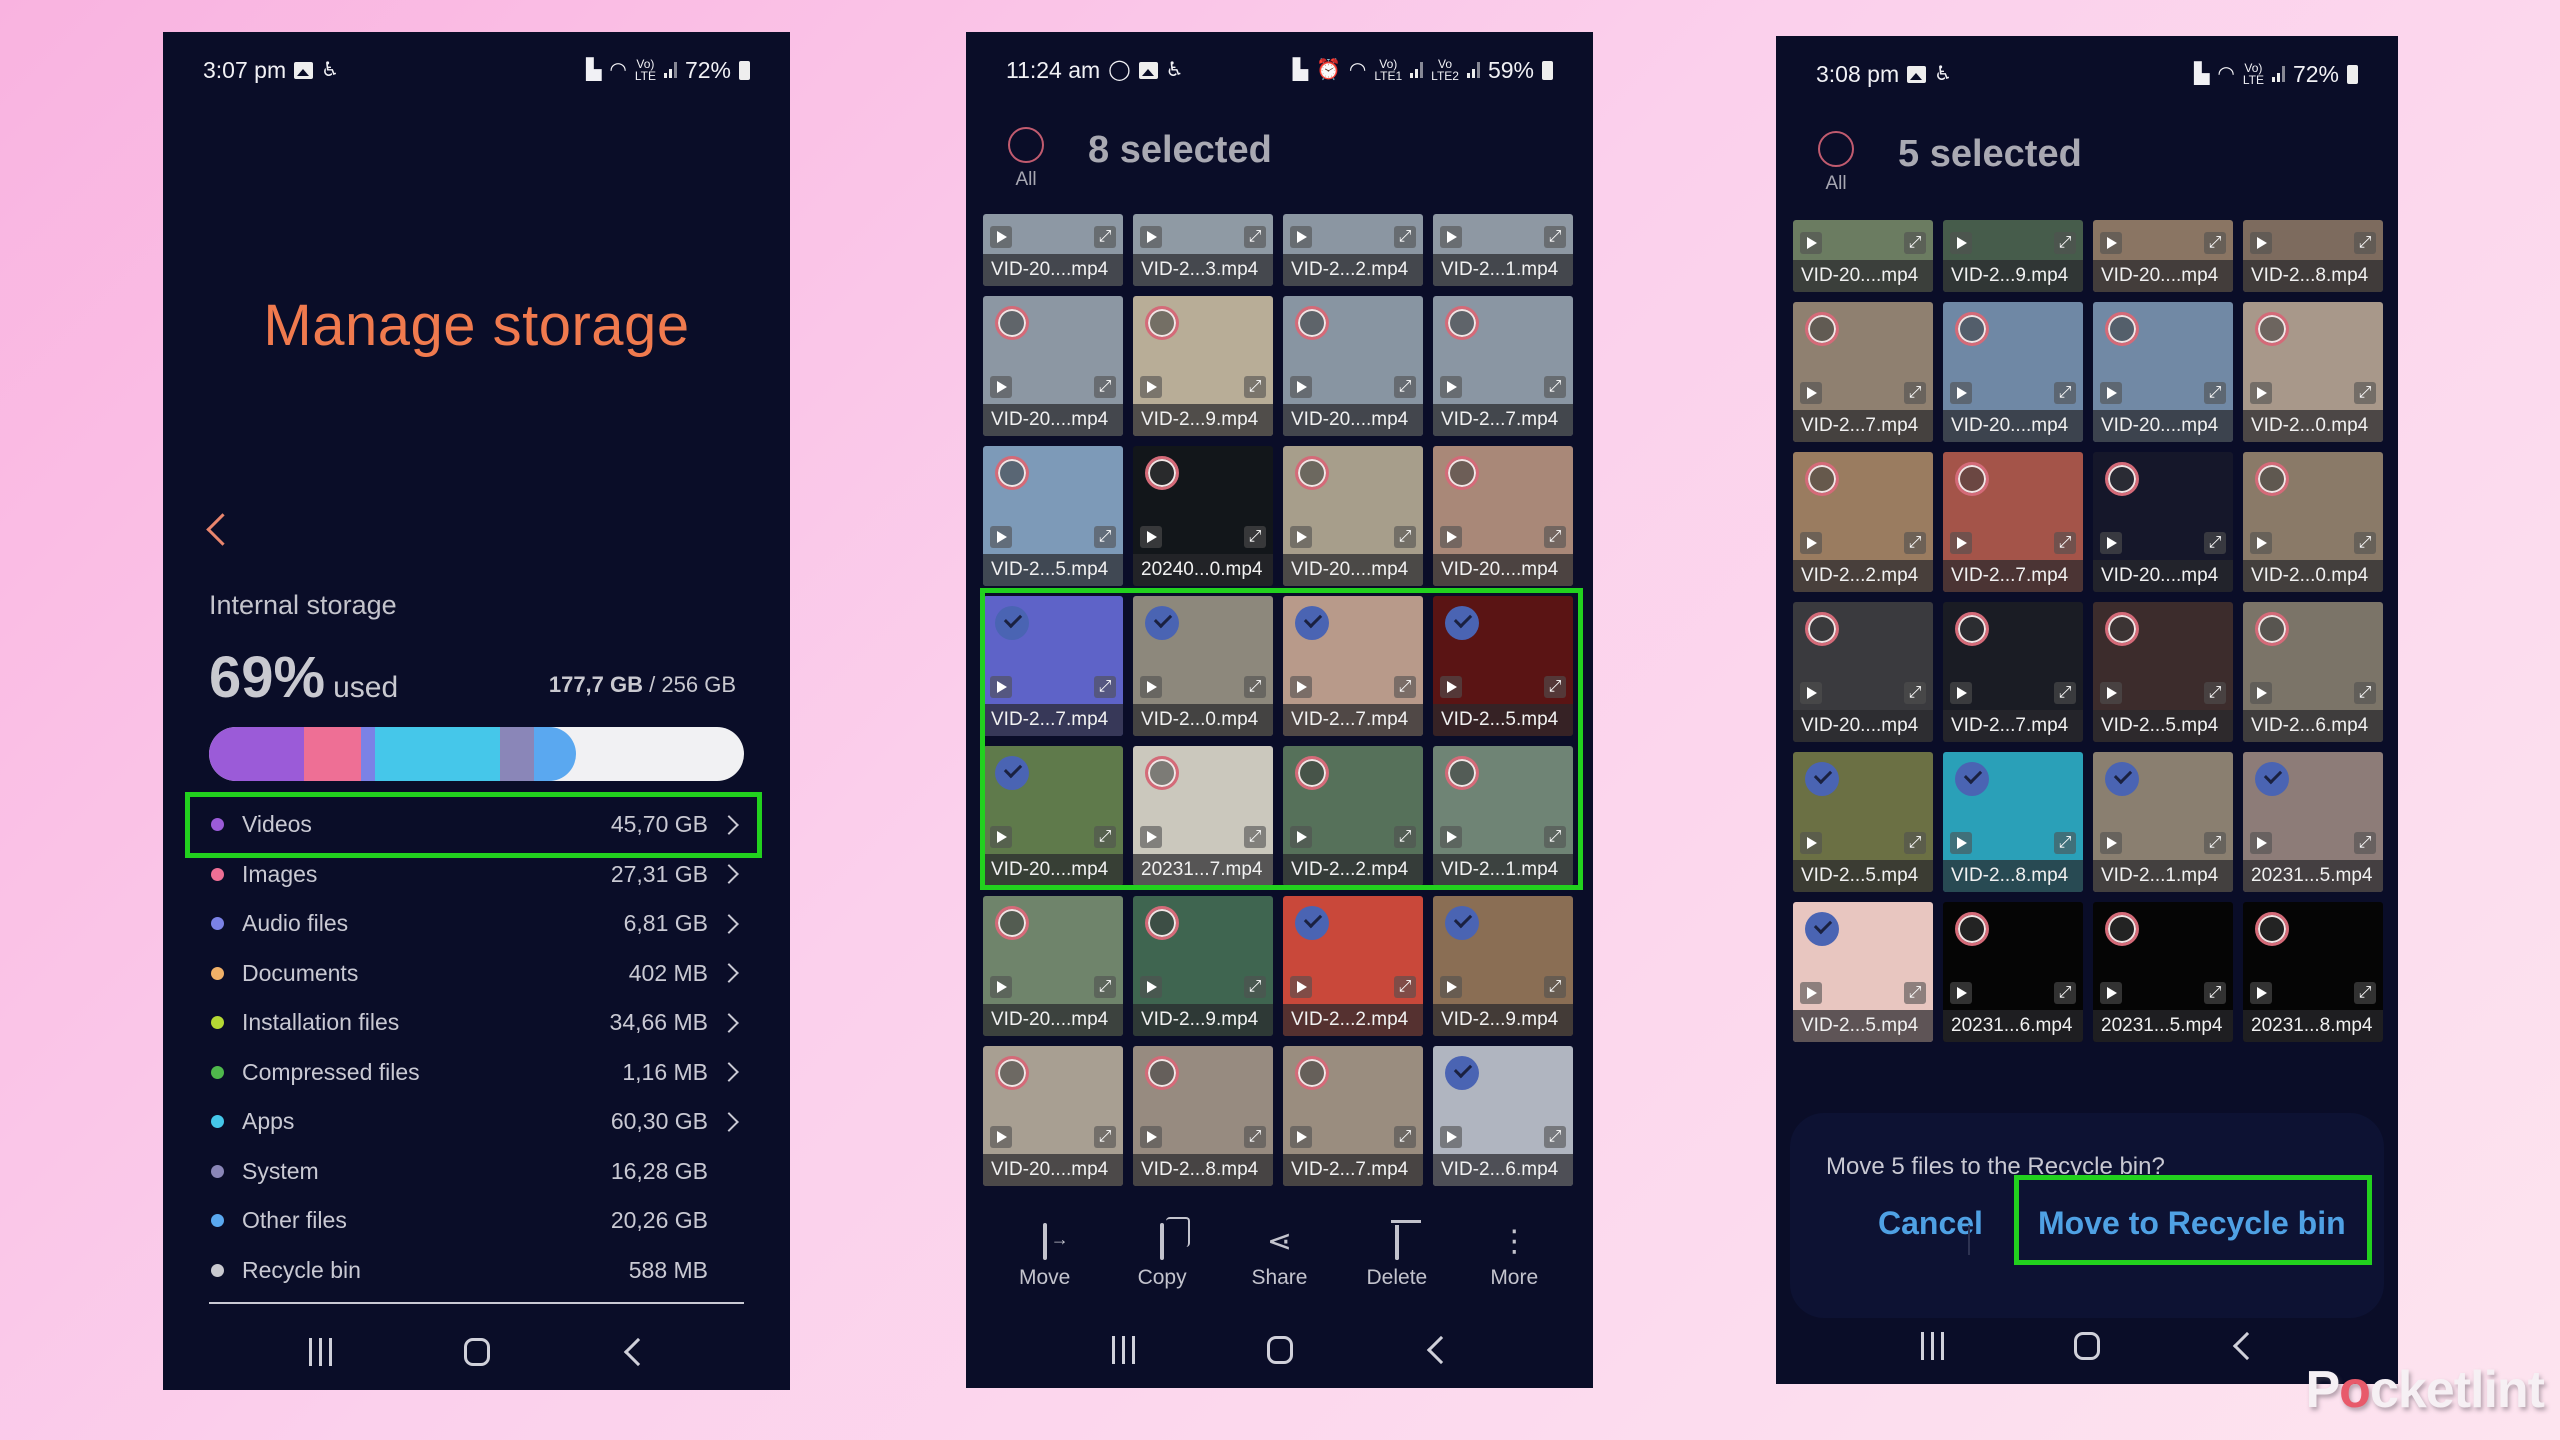 Image resolution: width=2560 pixels, height=1440 pixels. I want to click on move-to-recycle-bin-button: Move to Recycle bin, so click(2192, 1223).